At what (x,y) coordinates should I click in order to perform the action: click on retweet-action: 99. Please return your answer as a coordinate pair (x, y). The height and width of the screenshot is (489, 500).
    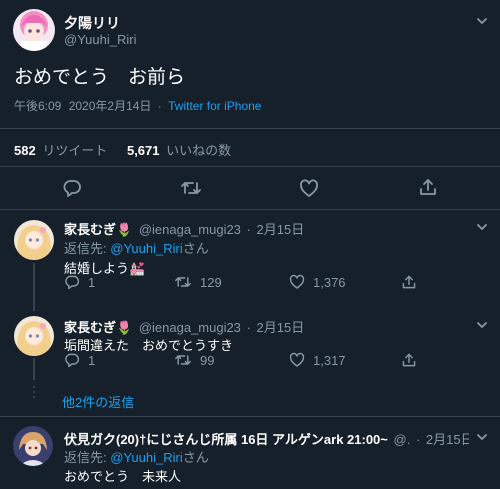
    Looking at the image, I should click on (194, 360).